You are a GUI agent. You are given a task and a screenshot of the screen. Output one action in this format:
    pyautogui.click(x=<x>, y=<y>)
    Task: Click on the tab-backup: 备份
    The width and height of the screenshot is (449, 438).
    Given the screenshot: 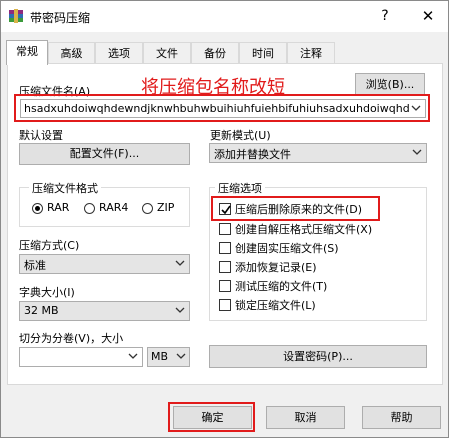 What is the action you would take?
    pyautogui.click(x=215, y=53)
    